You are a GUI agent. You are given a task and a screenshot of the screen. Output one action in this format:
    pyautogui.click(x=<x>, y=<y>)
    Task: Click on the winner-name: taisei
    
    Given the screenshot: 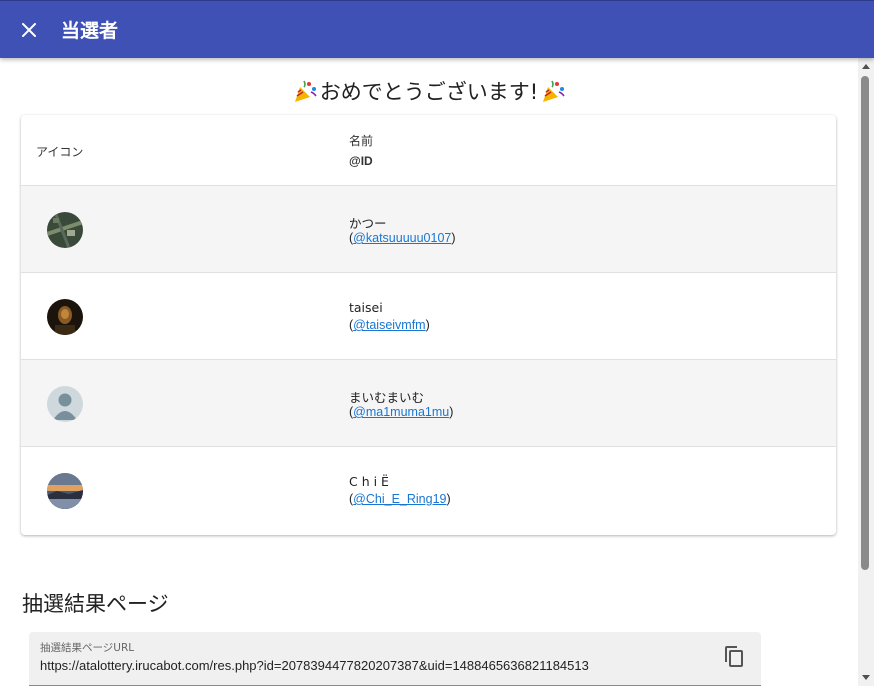 What is the action you would take?
    pyautogui.click(x=366, y=307)
    